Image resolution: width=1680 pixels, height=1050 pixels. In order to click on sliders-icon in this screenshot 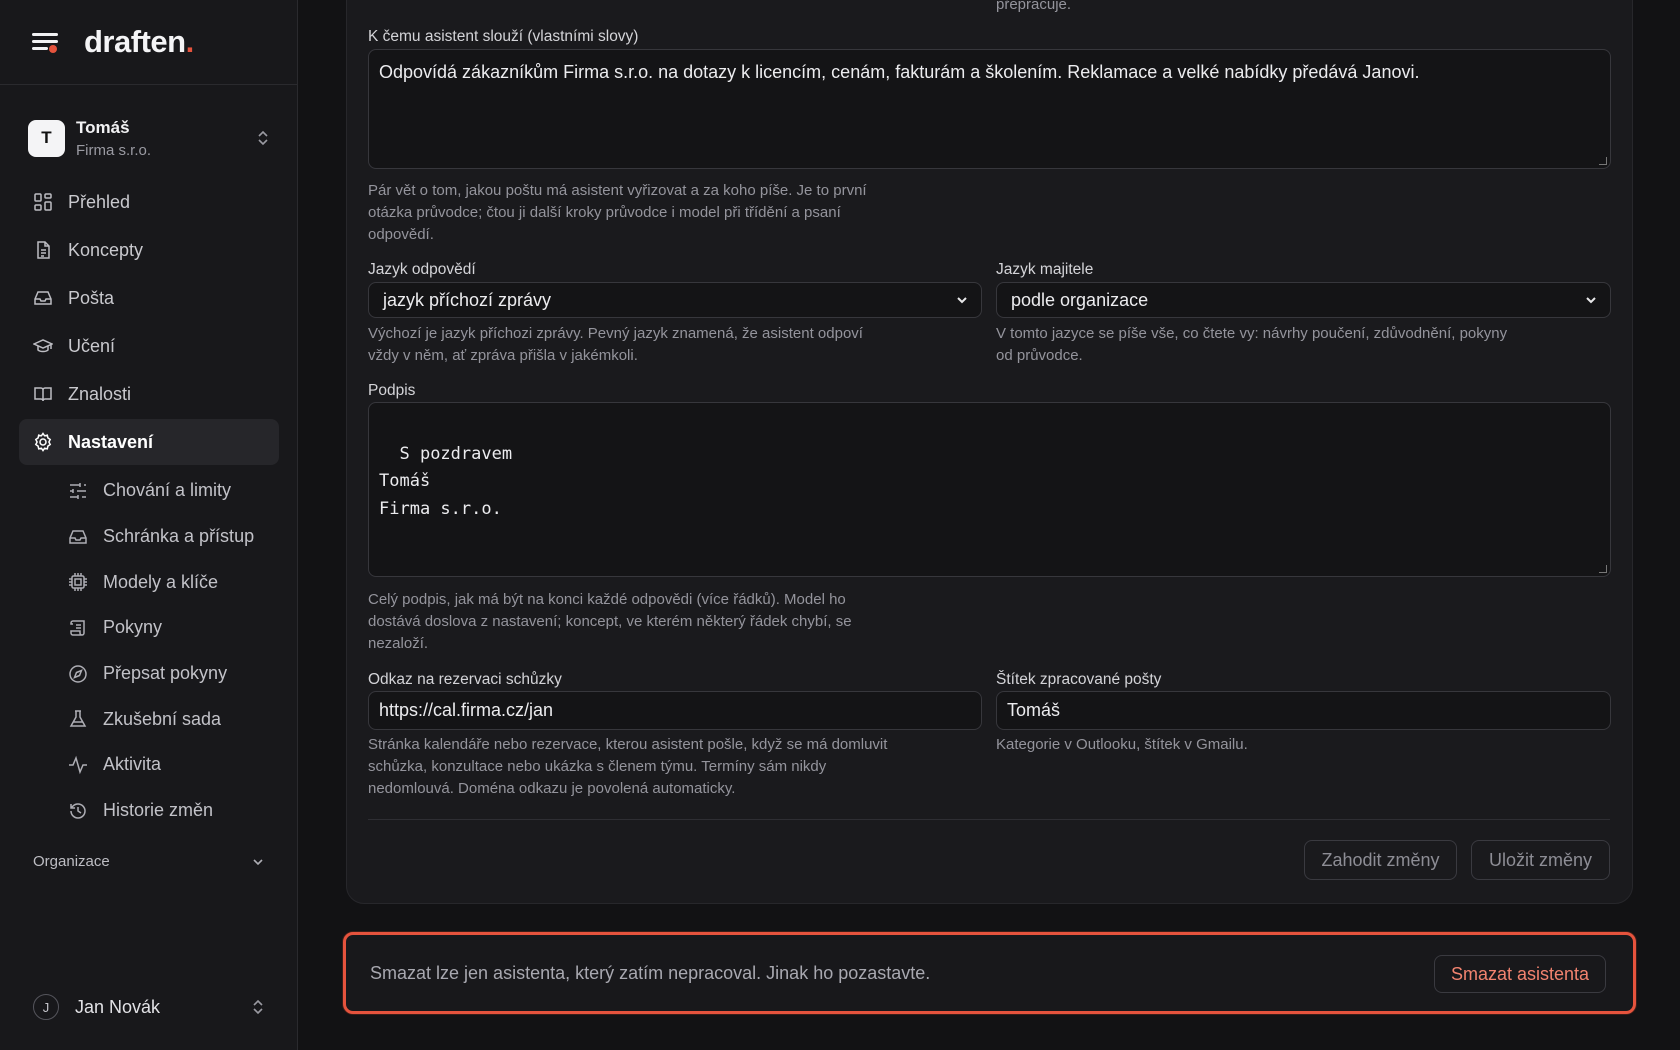, I will do `click(78, 490)`.